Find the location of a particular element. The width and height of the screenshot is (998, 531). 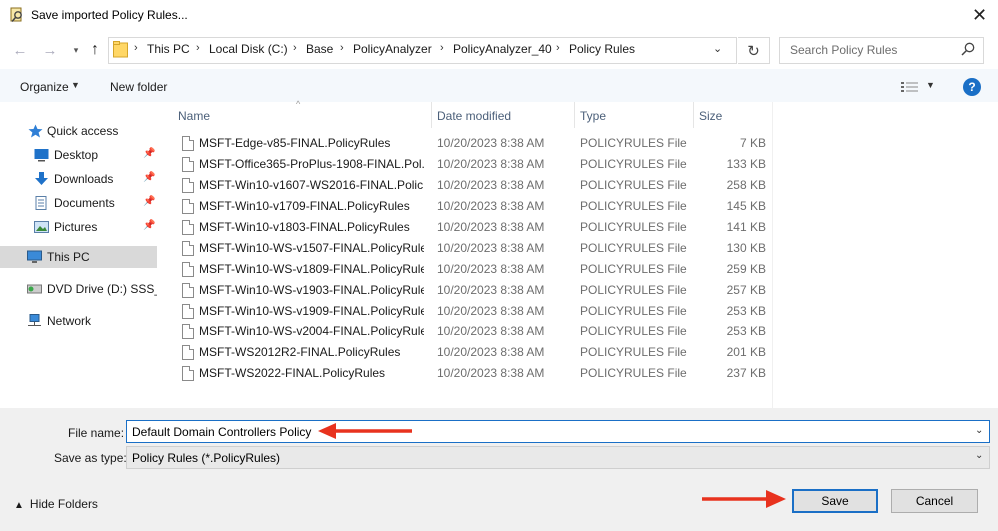

chevron-up-icon: ▲ is located at coordinates (19, 505).